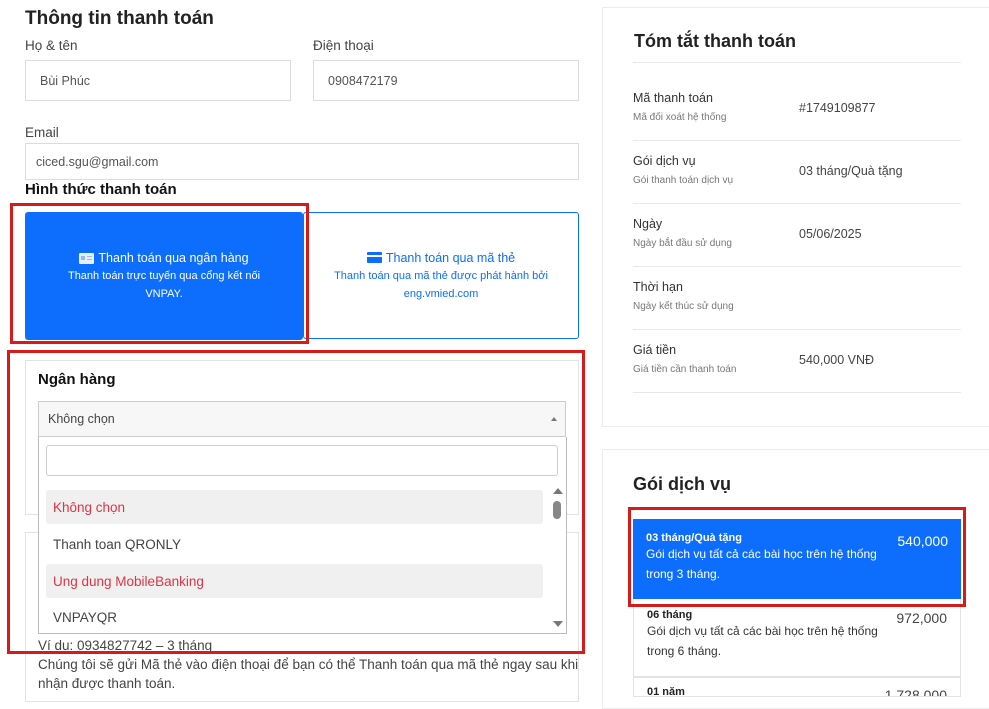 The height and width of the screenshot is (709, 989). I want to click on pay-code-desc-1: Thanh toán qua mã thẻ được phát hành bởi, so click(441, 275).